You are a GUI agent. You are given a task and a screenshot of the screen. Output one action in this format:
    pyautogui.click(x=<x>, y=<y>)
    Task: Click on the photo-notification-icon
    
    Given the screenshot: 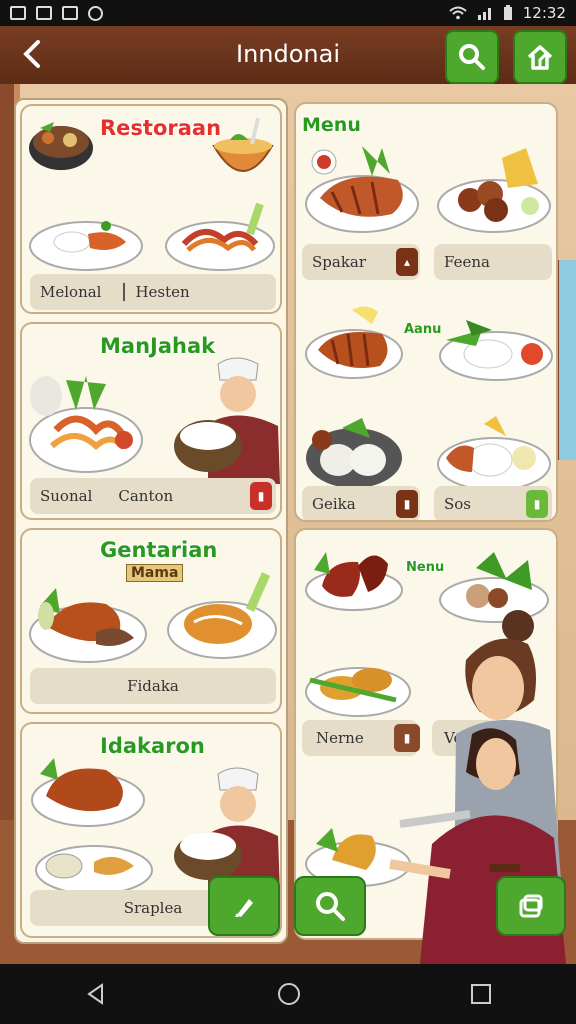 What is the action you would take?
    pyautogui.click(x=70, y=12)
    